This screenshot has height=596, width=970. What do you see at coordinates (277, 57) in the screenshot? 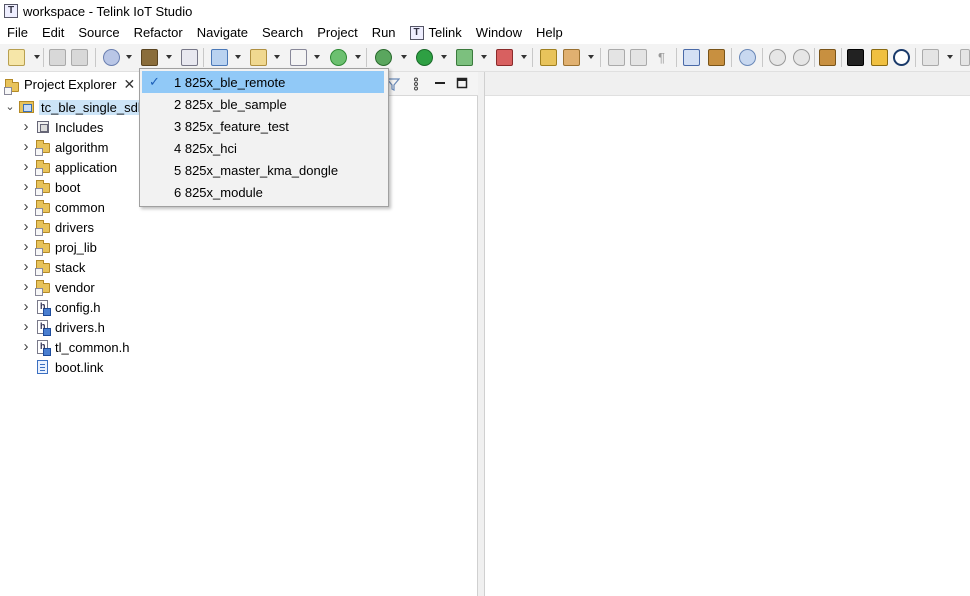
I see `new-folder-dropdown-arrow` at bounding box center [277, 57].